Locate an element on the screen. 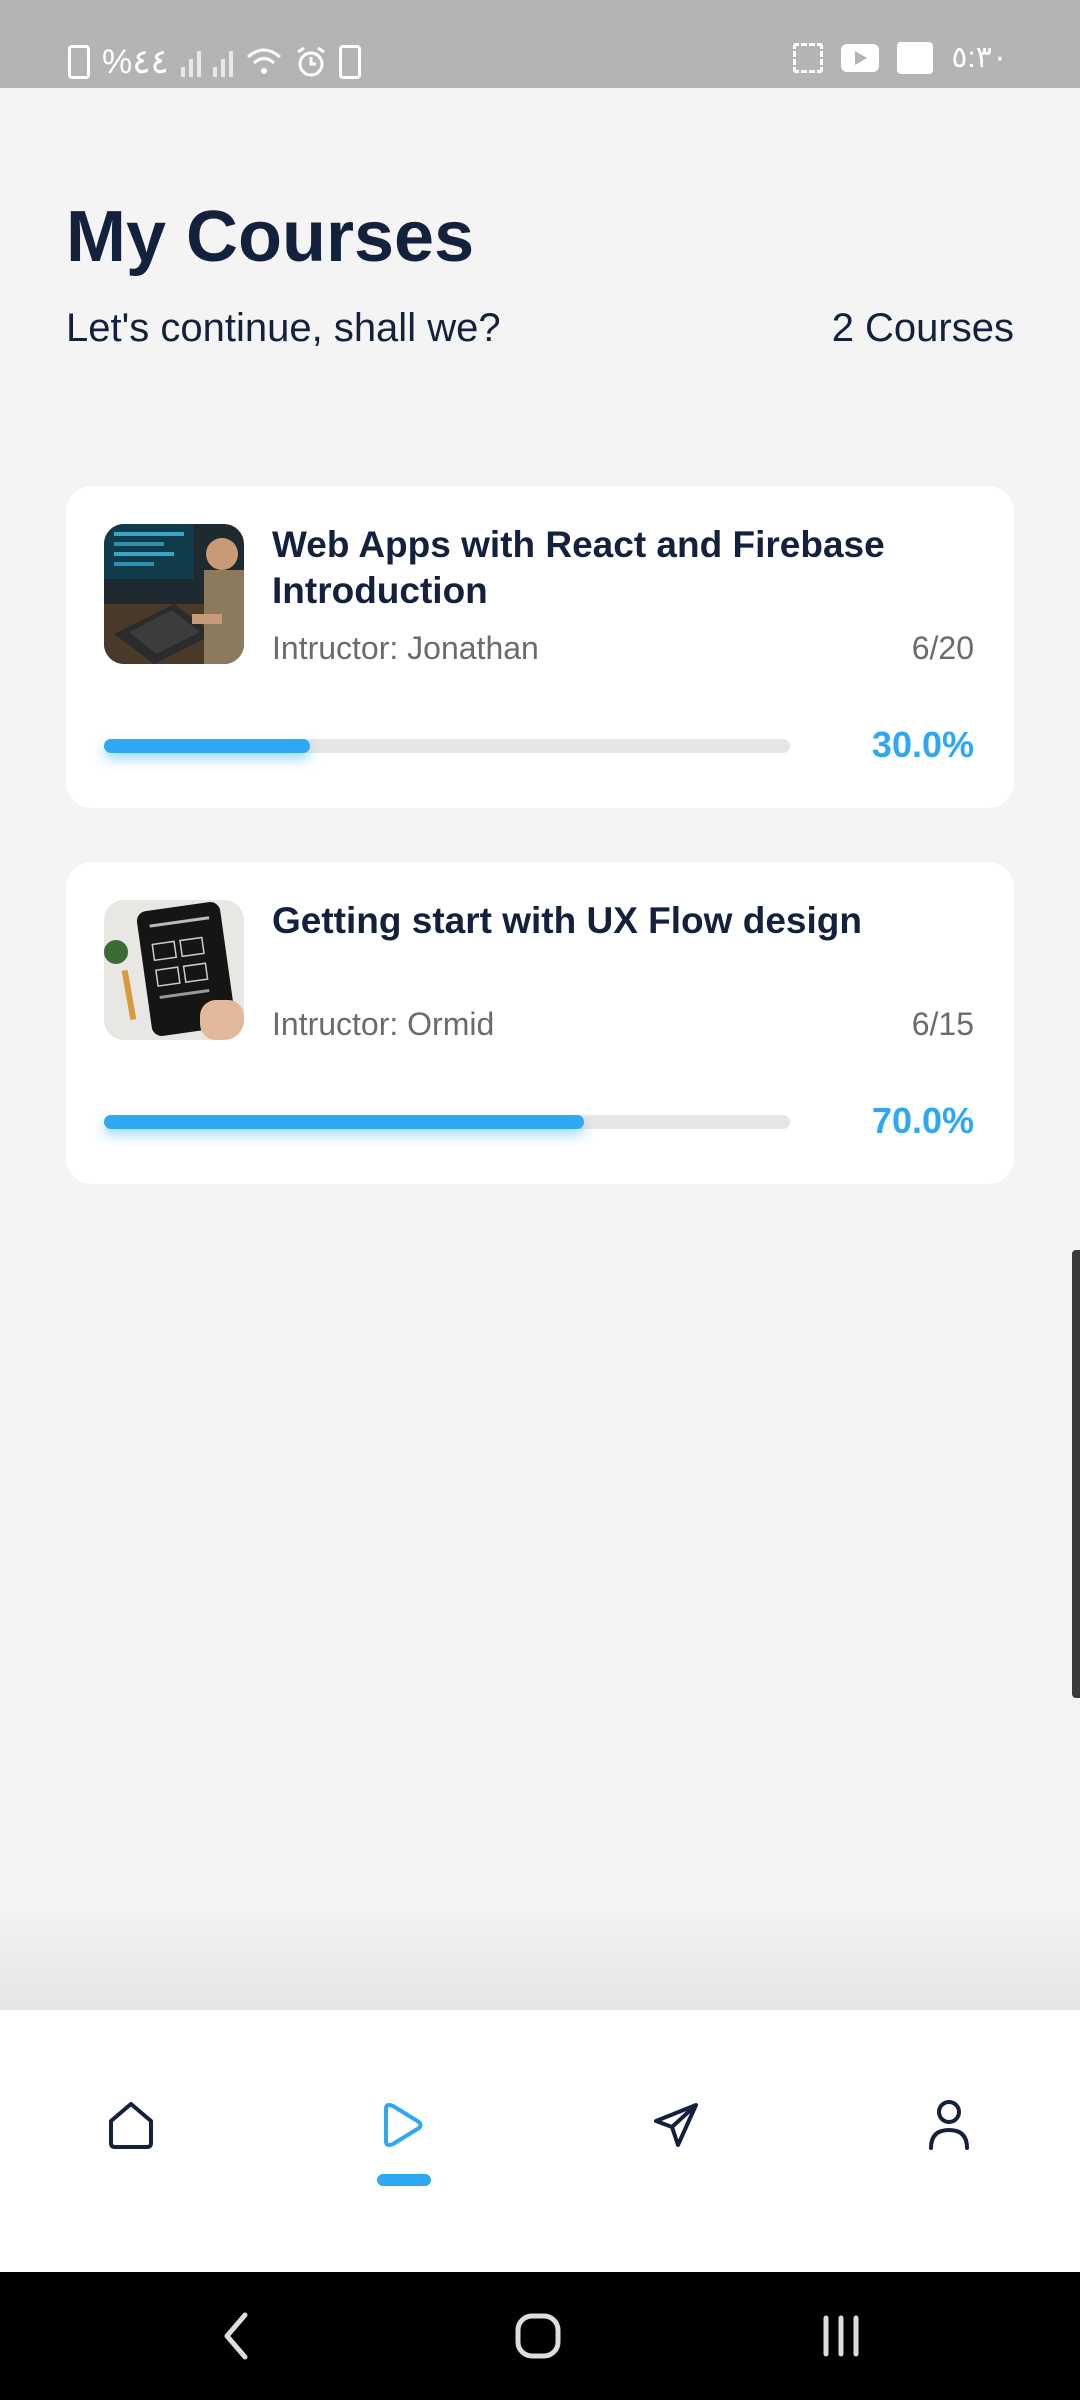 The image size is (1080, 2400). page-subtitle: Let's continue, shall we? is located at coordinates (283, 328).